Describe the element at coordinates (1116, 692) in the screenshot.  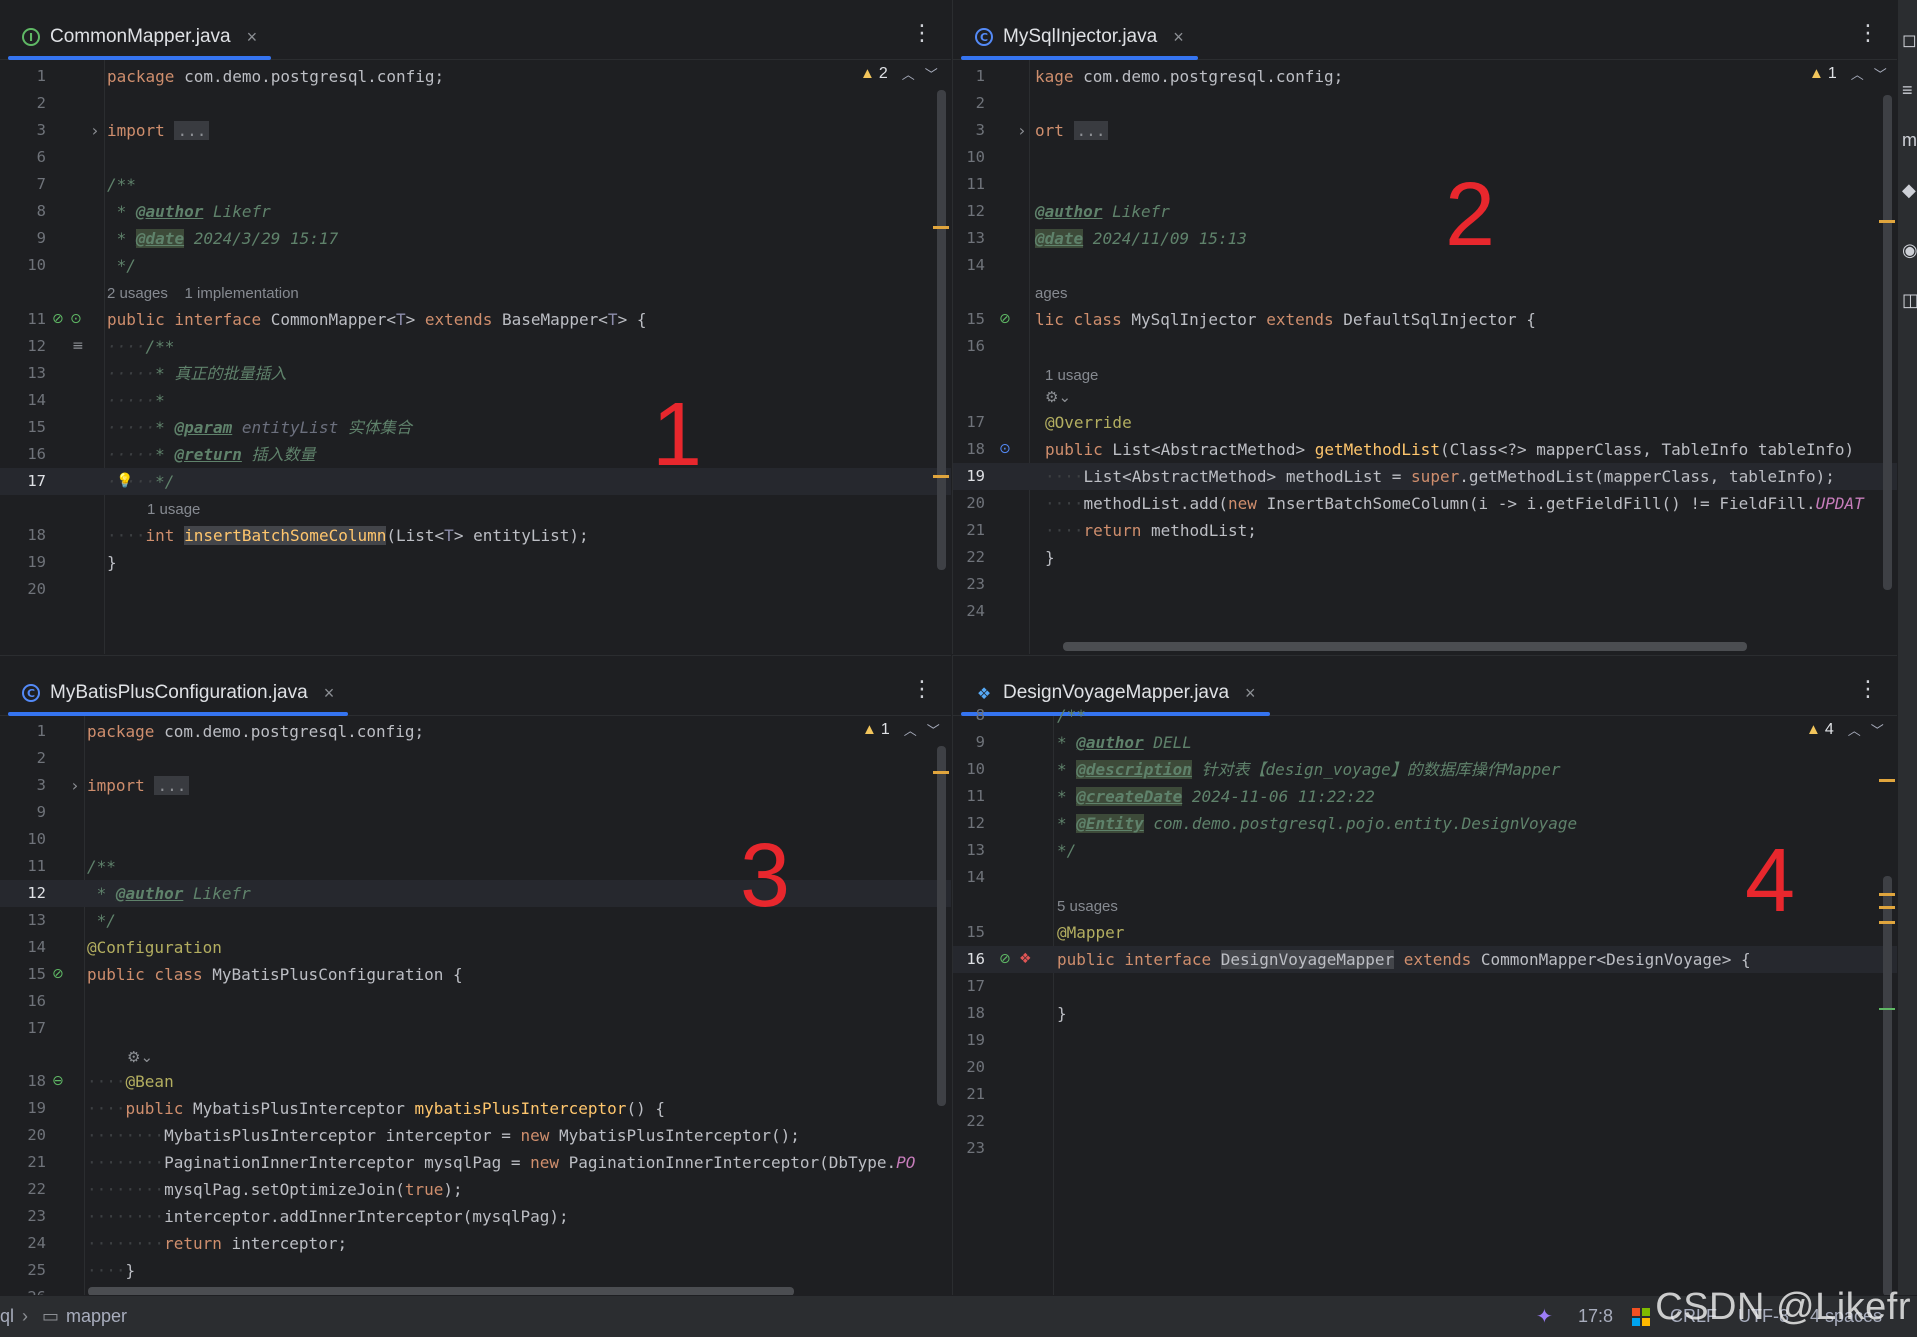
I see `tab-title: DesignVoyageMapper.java` at that location.